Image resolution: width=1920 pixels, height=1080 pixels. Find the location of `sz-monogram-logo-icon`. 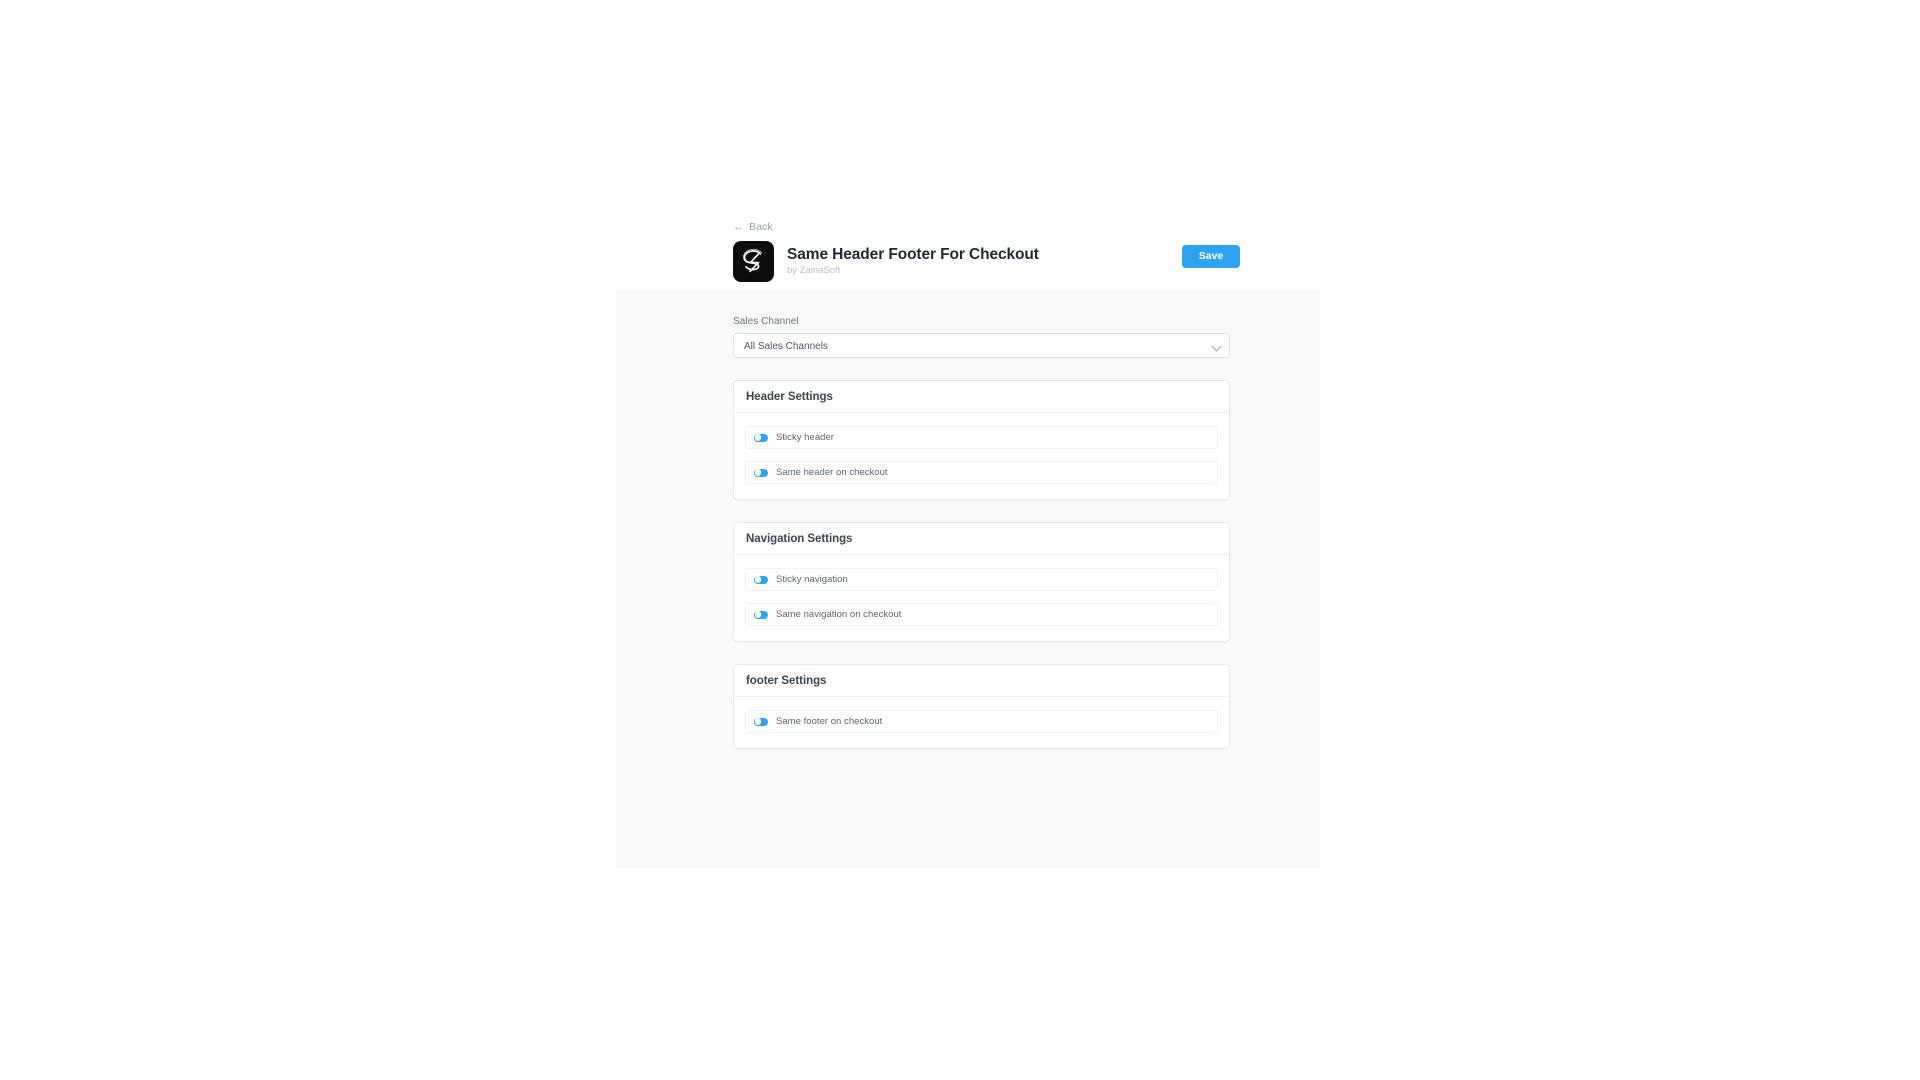

sz-monogram-logo-icon is located at coordinates (753, 261).